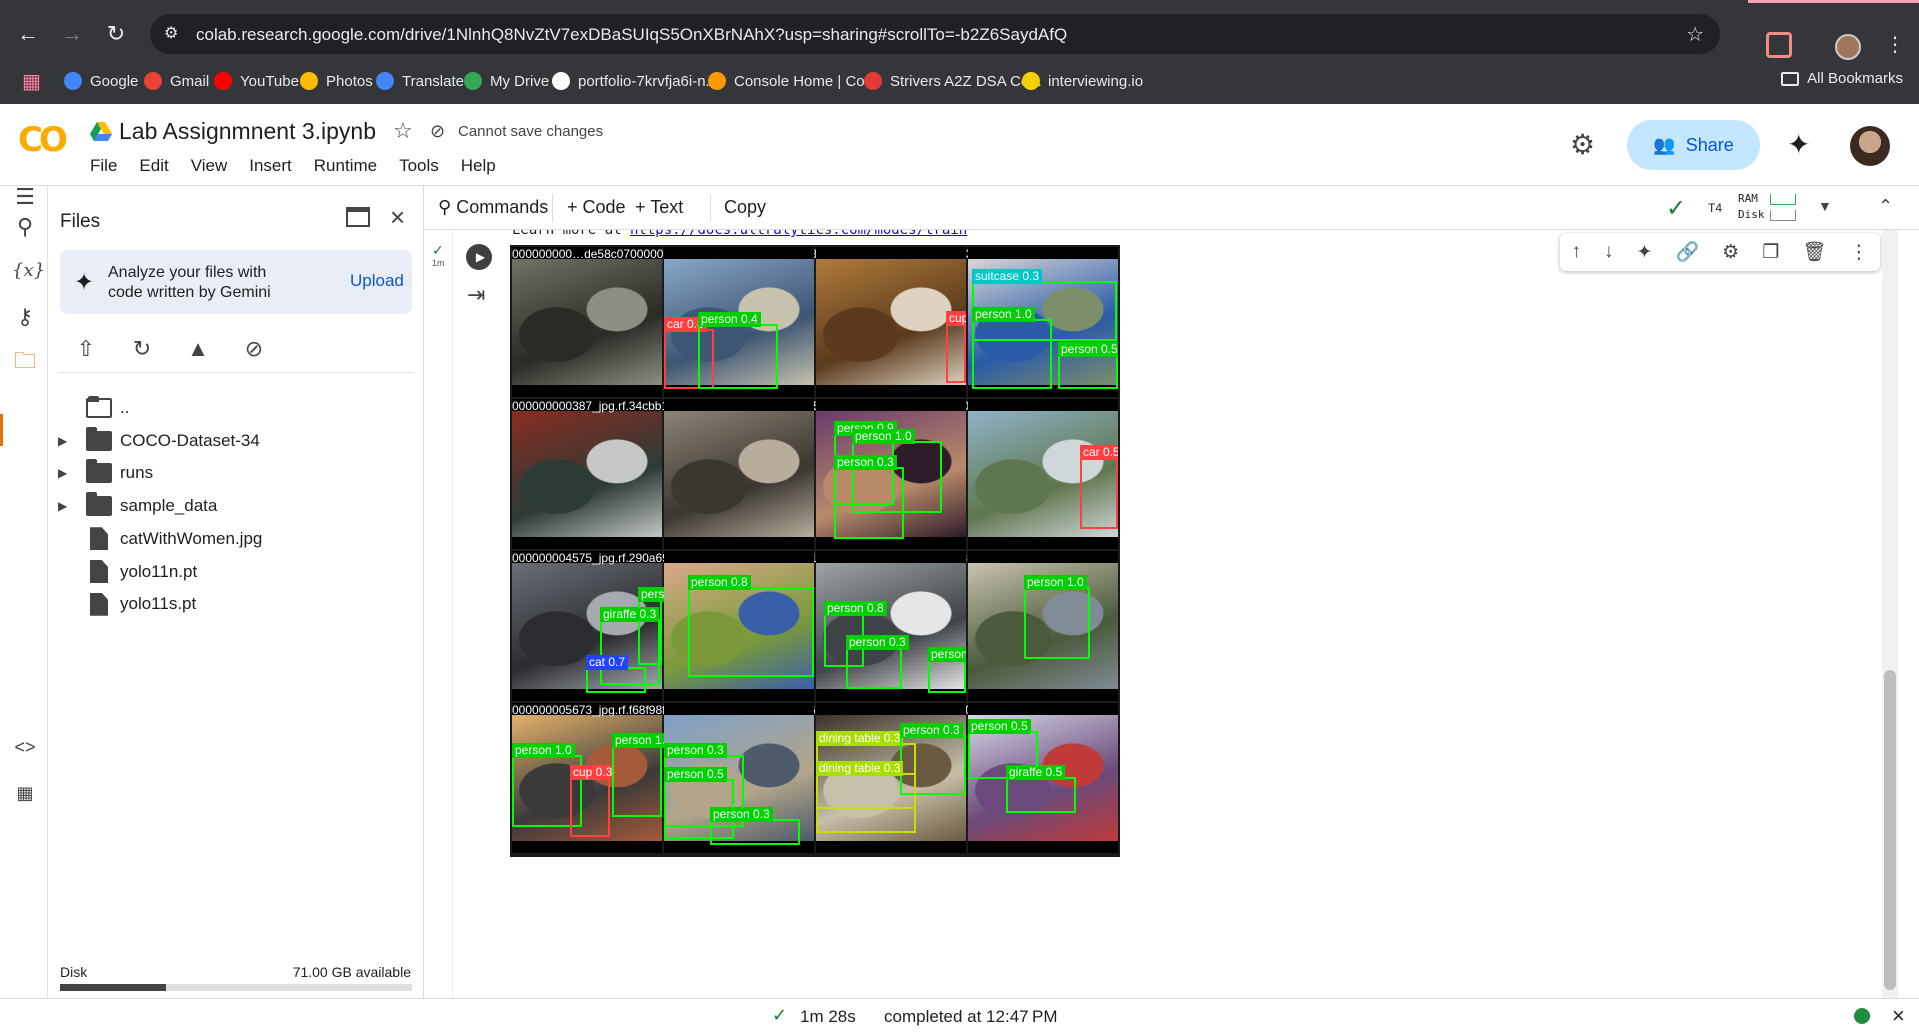  I want to click on settings-gear-icon: ⚙, so click(1582, 144).